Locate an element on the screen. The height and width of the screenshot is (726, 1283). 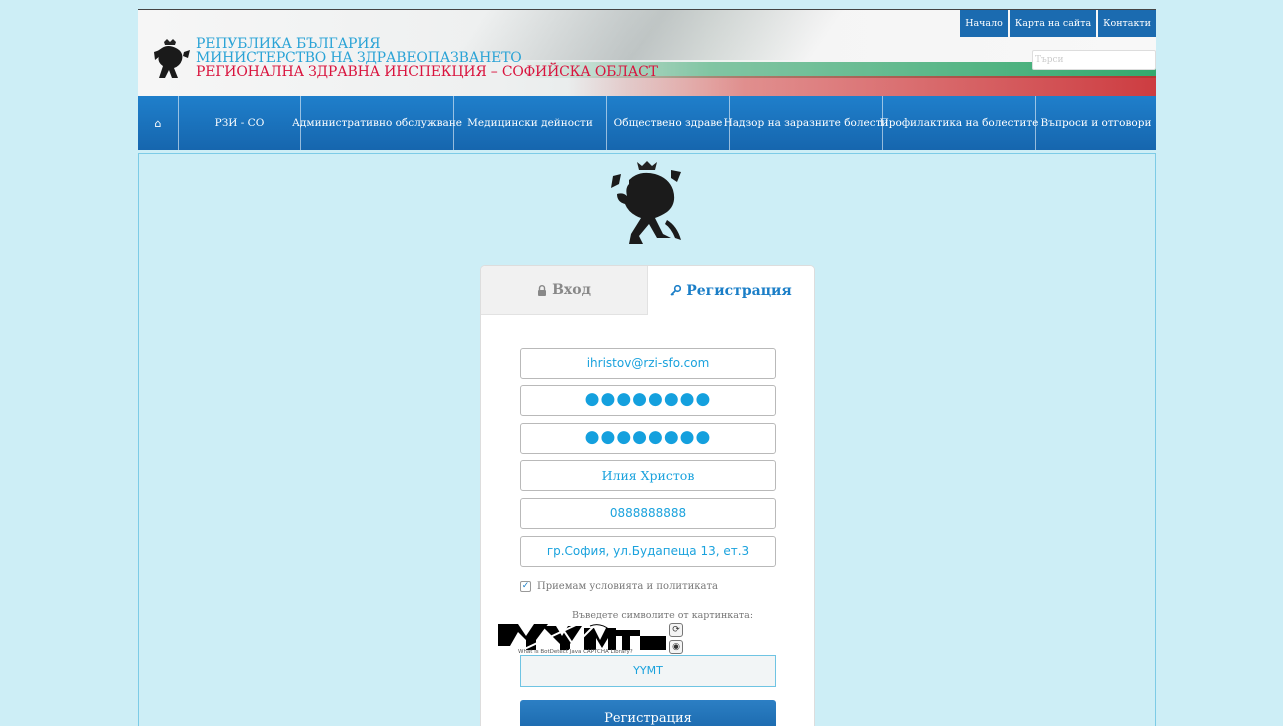
captcha-audio-button: ◉ is located at coordinates (676, 647).